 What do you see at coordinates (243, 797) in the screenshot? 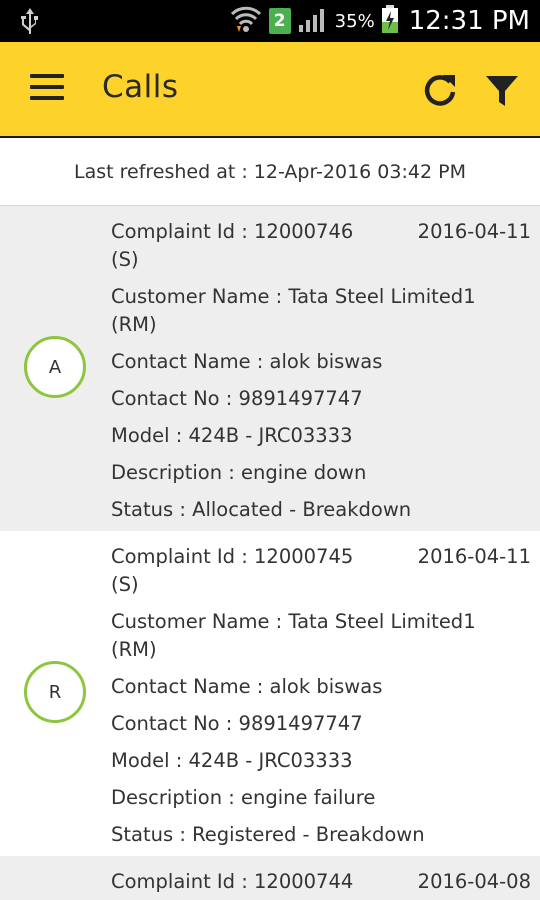
I see `description: Description : engine failure` at bounding box center [243, 797].